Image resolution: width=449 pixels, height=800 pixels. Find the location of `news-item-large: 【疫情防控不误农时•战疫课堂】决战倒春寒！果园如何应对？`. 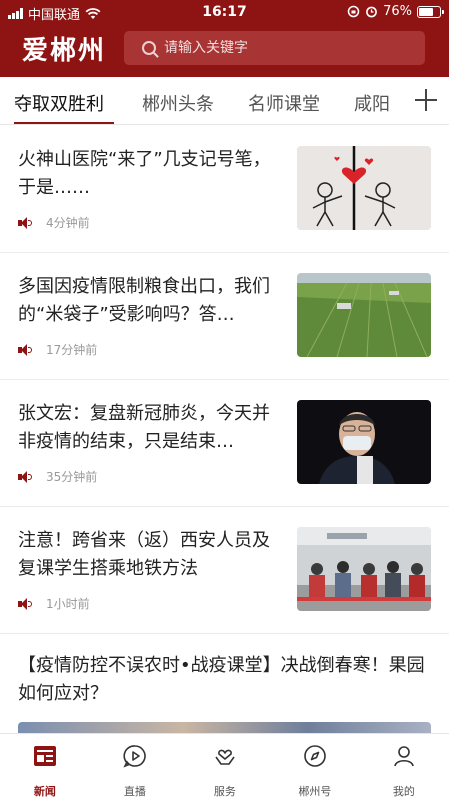

news-item-large: 【疫情防控不误农时•战疫课堂】决战倒春寒！果园如何应对？ is located at coordinates (224, 688).